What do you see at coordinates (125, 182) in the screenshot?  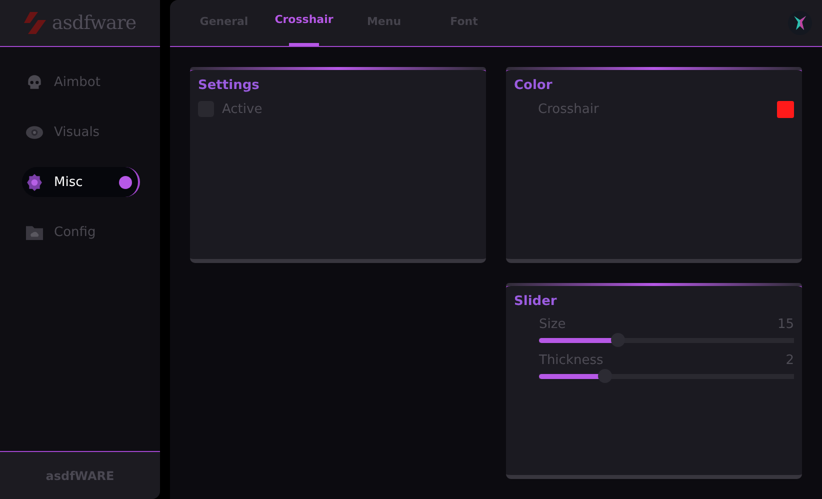 I see `toggle-icon` at bounding box center [125, 182].